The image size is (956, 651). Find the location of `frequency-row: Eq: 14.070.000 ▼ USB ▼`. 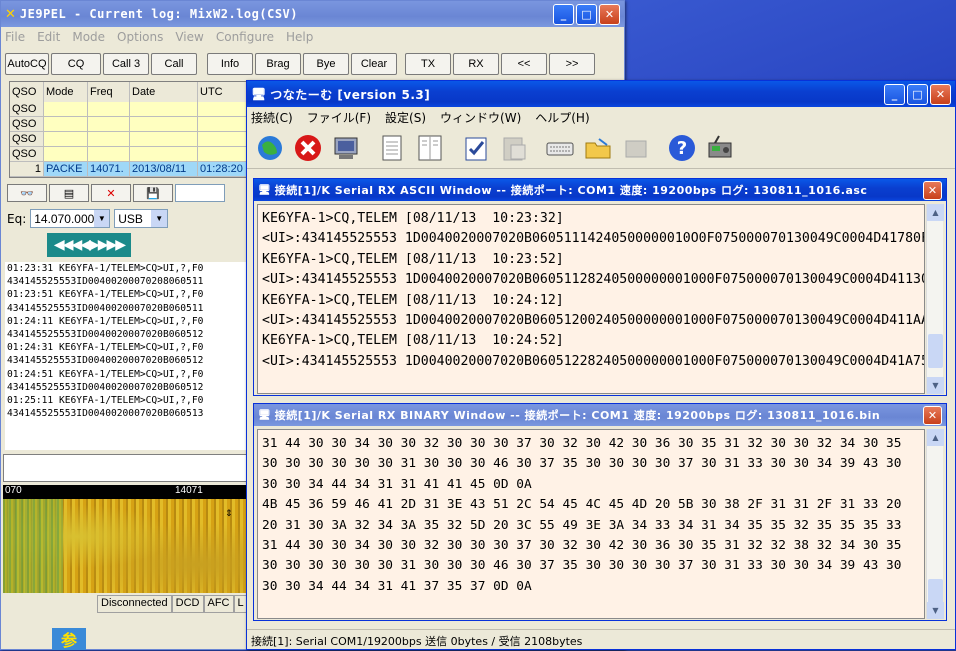

frequency-row: Eq: 14.070.000 ▼ USB ▼ is located at coordinates (88, 218).